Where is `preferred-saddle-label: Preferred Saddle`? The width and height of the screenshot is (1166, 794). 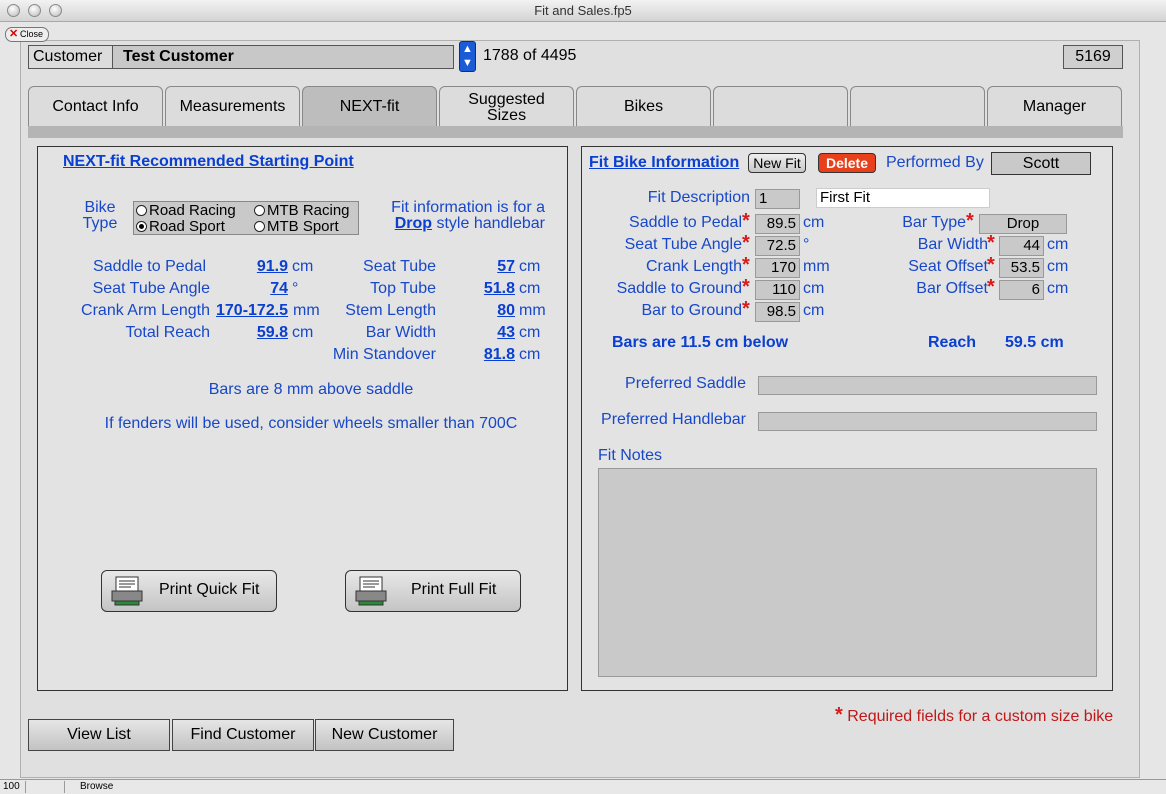
preferred-saddle-label: Preferred Saddle is located at coordinates (685, 383).